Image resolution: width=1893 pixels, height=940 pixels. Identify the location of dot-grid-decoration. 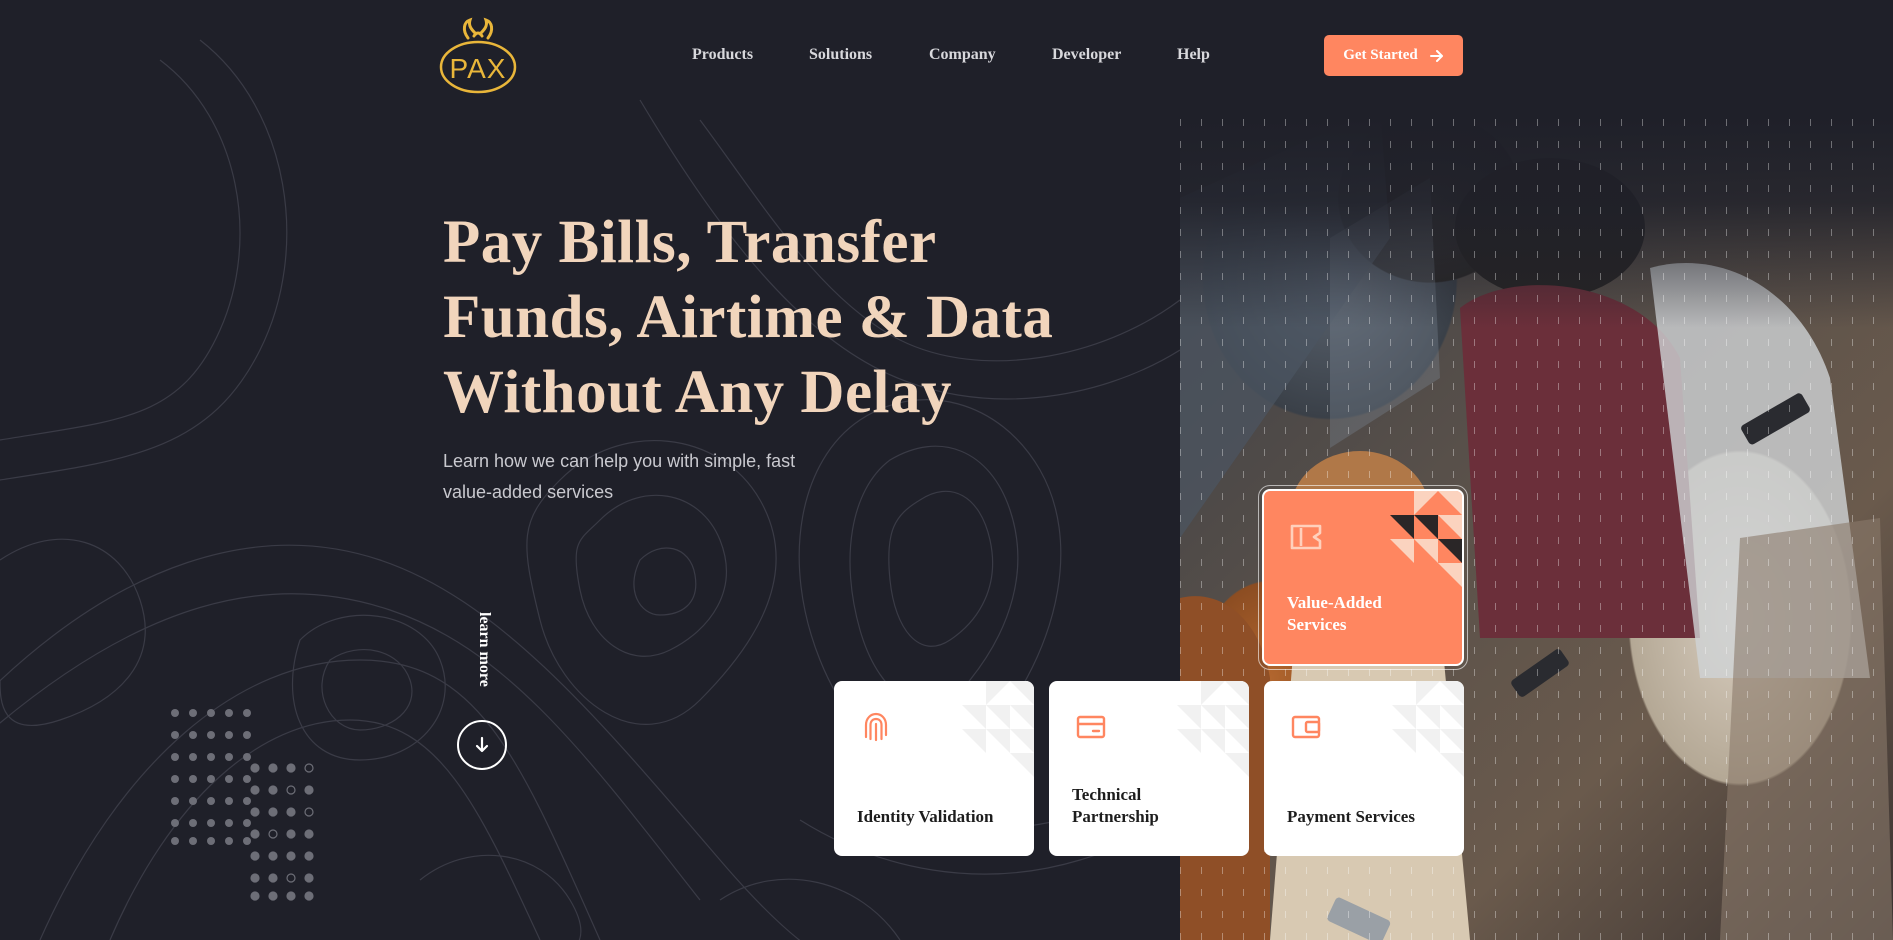
(242, 805).